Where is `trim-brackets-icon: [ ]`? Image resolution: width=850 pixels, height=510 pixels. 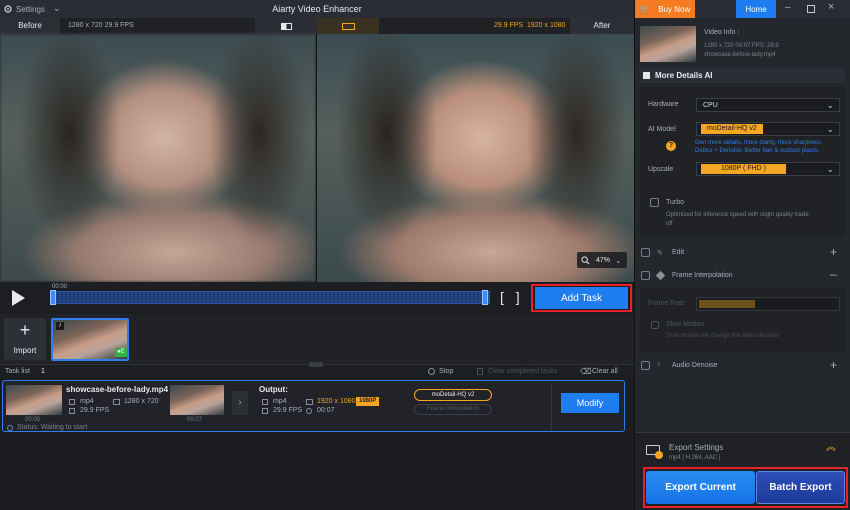
trim-brackets-icon: [ ] is located at coordinates (512, 297).